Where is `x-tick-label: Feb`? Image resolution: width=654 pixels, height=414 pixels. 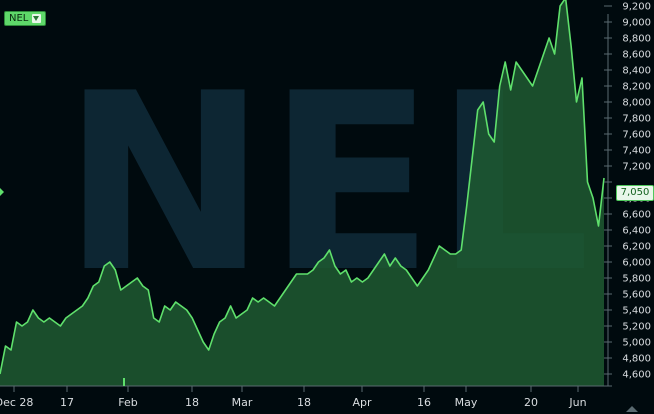
x-tick-label: Feb is located at coordinates (127, 402).